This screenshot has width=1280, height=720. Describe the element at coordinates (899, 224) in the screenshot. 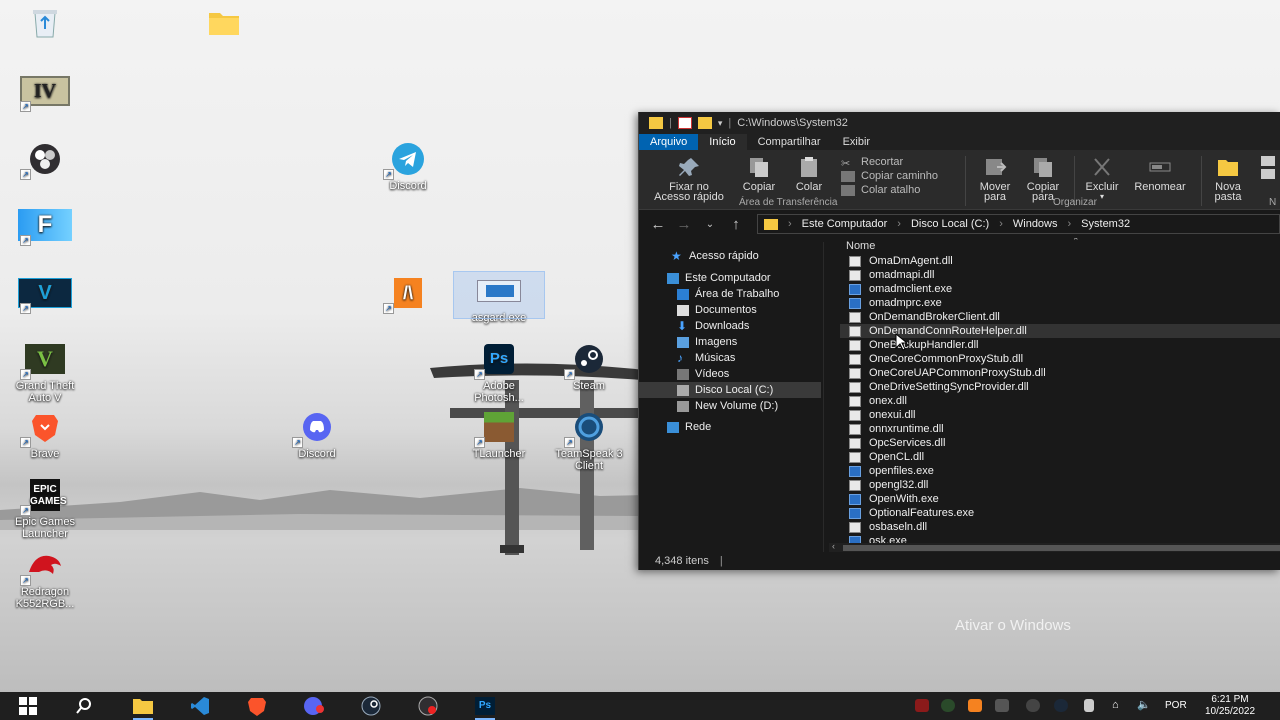

I see `chevron-right-icon: ›` at that location.